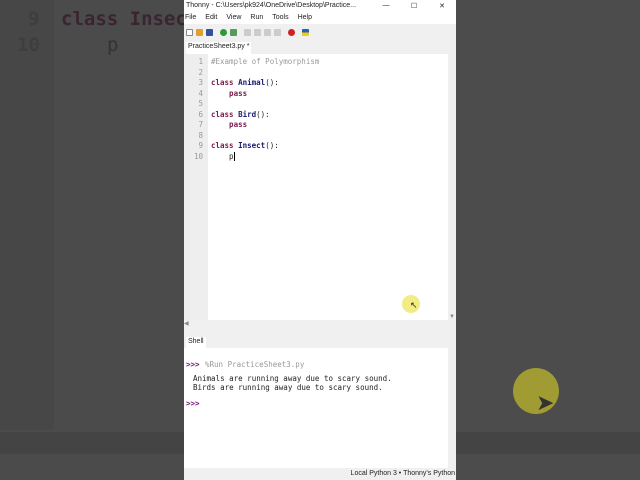 The width and height of the screenshot is (640, 480). What do you see at coordinates (386, 6) in the screenshot?
I see `minimize-button: —` at bounding box center [386, 6].